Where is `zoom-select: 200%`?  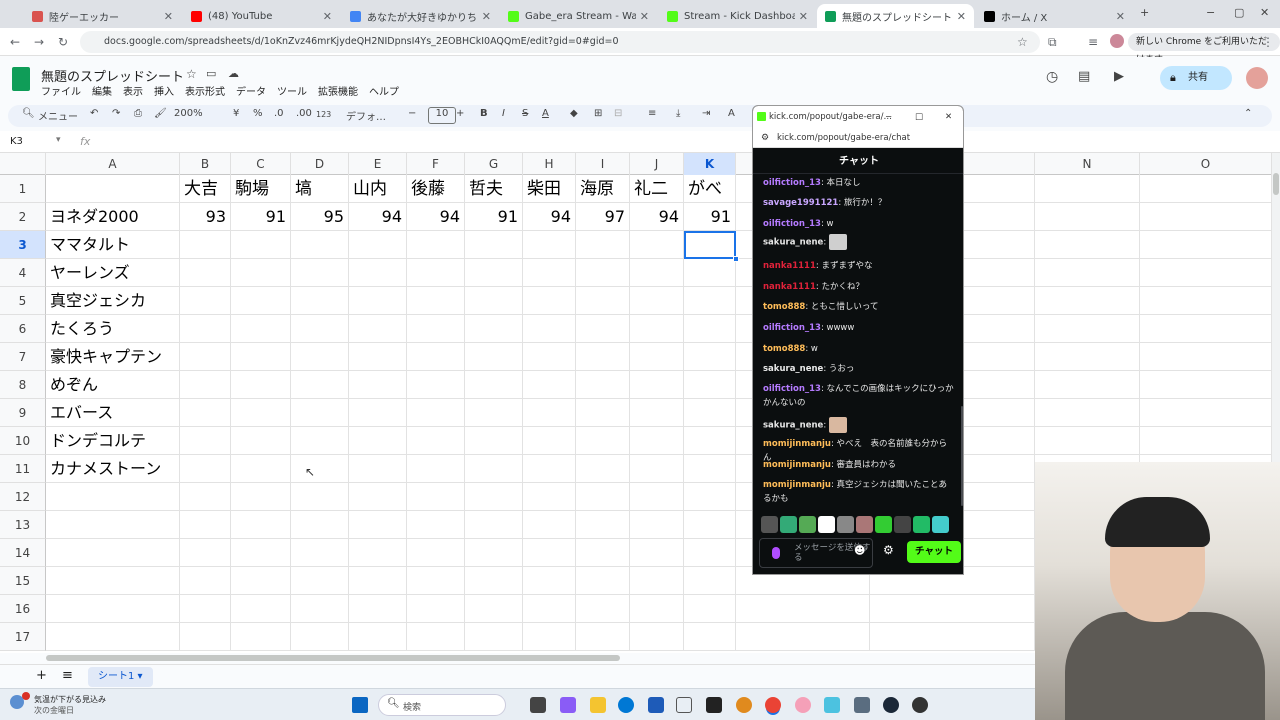 zoom-select: 200% is located at coordinates (188, 113).